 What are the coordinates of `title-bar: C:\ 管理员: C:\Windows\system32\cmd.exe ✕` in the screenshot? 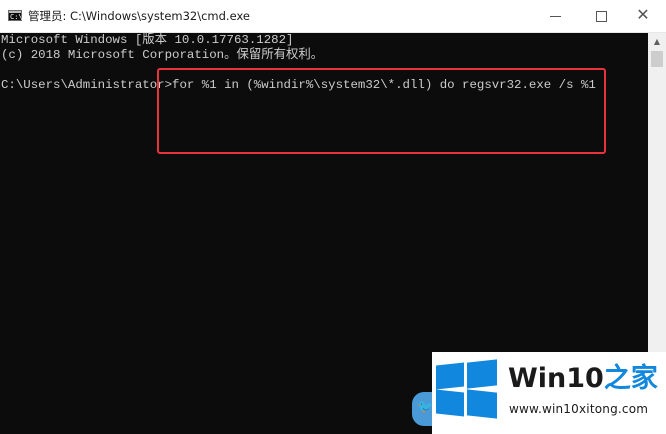 It's located at (333, 16).